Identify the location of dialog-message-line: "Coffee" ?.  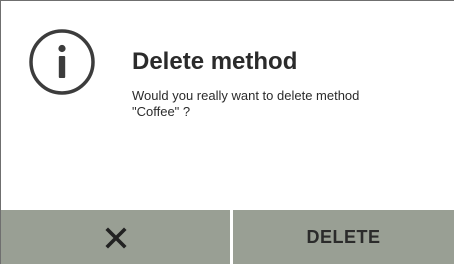
(161, 111).